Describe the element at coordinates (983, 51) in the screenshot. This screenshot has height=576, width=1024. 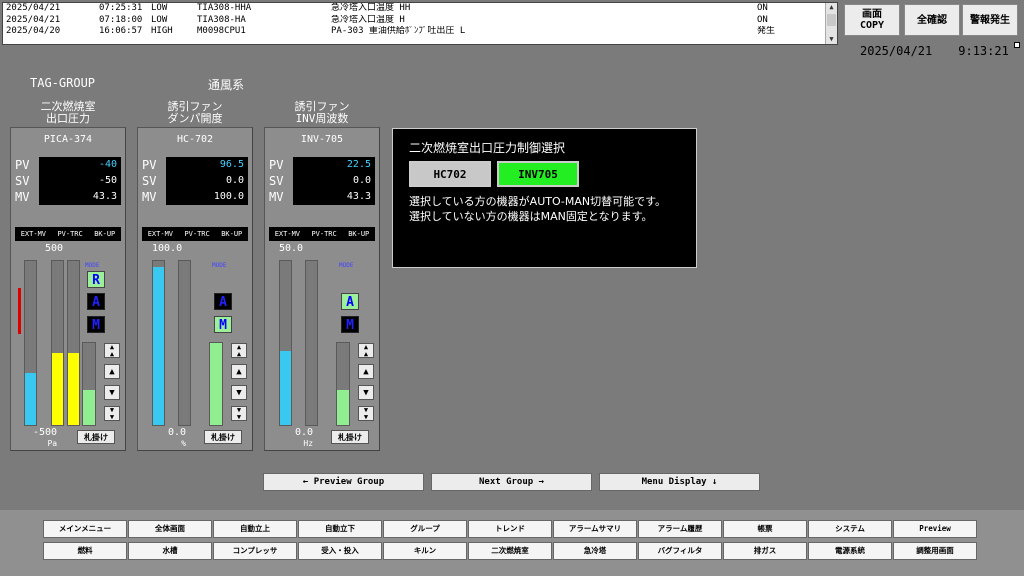
I see `clock-time: 9:13:21` at that location.